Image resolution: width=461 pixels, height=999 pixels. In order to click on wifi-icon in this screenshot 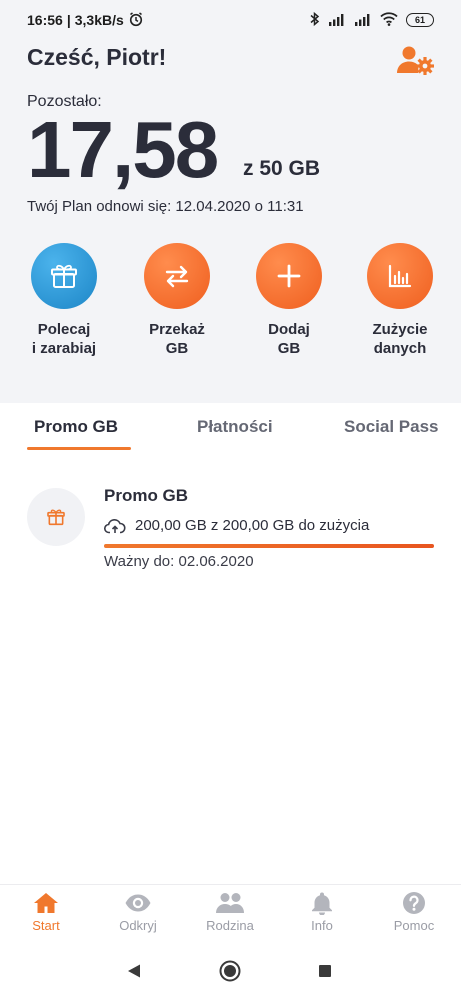, I will do `click(389, 20)`.